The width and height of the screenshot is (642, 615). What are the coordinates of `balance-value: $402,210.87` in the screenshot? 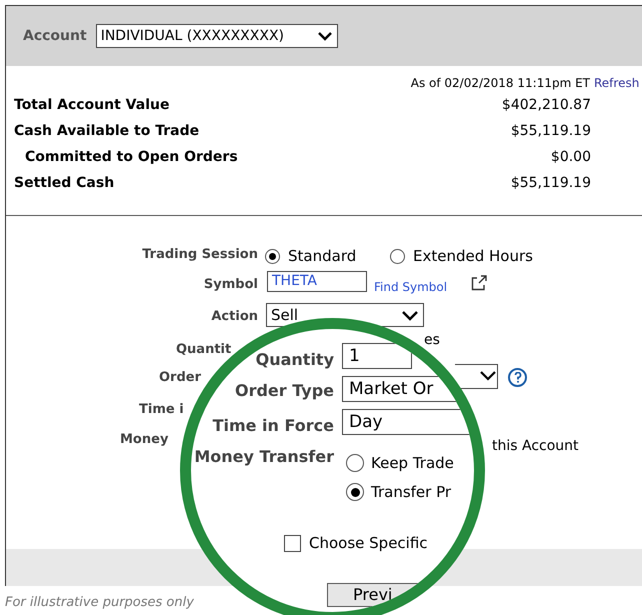 It's located at (546, 105).